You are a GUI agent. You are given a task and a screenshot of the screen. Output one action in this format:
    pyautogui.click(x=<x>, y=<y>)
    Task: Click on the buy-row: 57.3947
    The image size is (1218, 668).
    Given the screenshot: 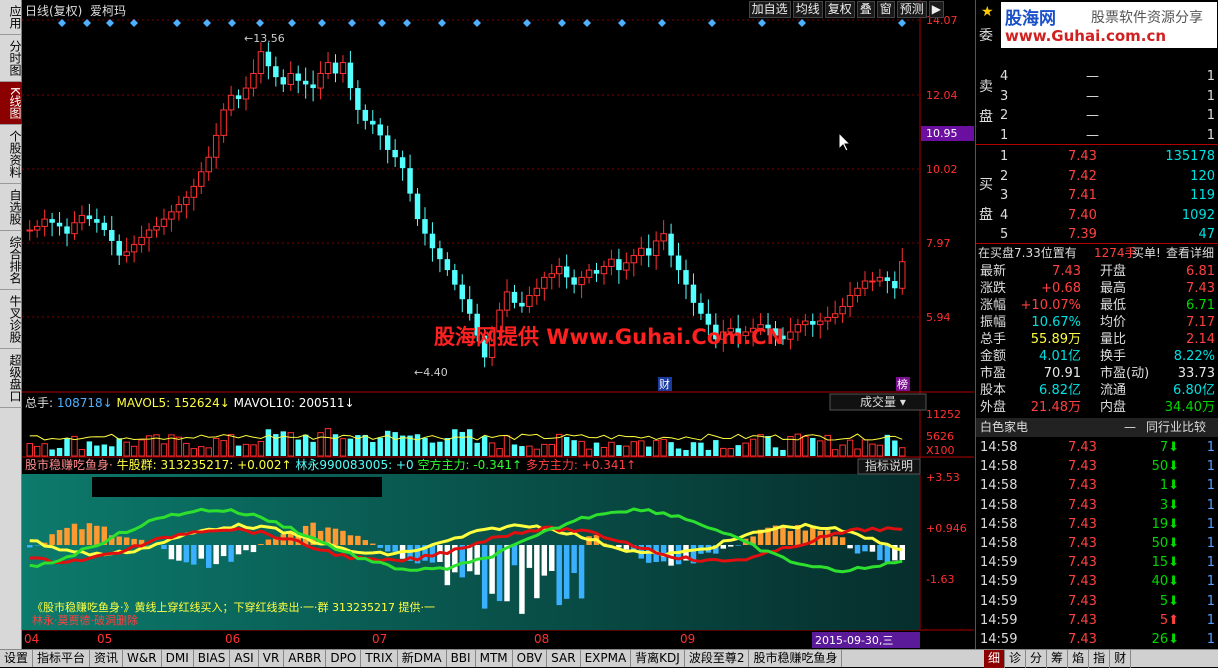 What is the action you would take?
    pyautogui.click(x=1097, y=234)
    